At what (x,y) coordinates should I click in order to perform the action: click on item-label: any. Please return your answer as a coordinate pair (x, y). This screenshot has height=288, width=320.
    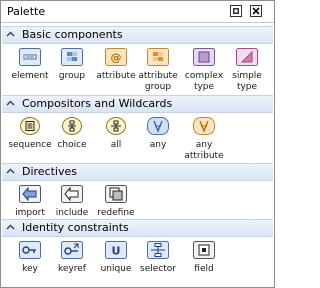
    Looking at the image, I should click on (158, 145).